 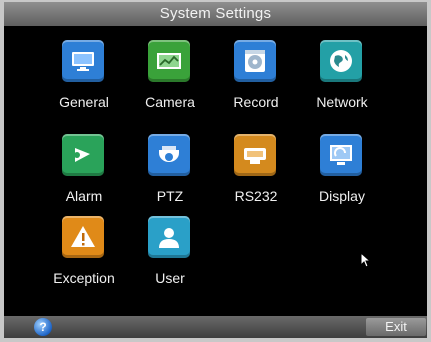 I want to click on exit-button: Exit, so click(x=396, y=327).